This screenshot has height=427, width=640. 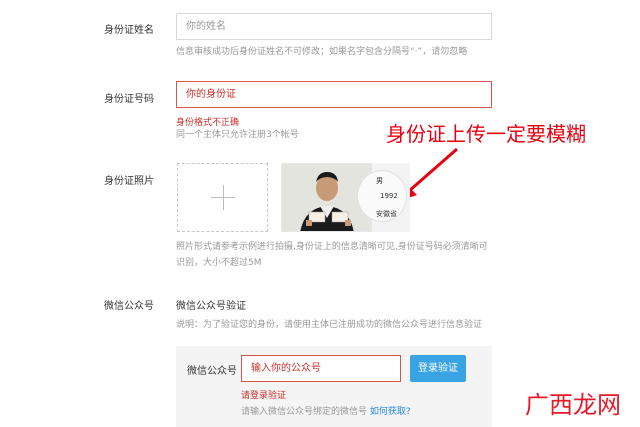 What do you see at coordinates (211, 94) in the screenshot?
I see `id-number-placeholder: 你的身份证` at bounding box center [211, 94].